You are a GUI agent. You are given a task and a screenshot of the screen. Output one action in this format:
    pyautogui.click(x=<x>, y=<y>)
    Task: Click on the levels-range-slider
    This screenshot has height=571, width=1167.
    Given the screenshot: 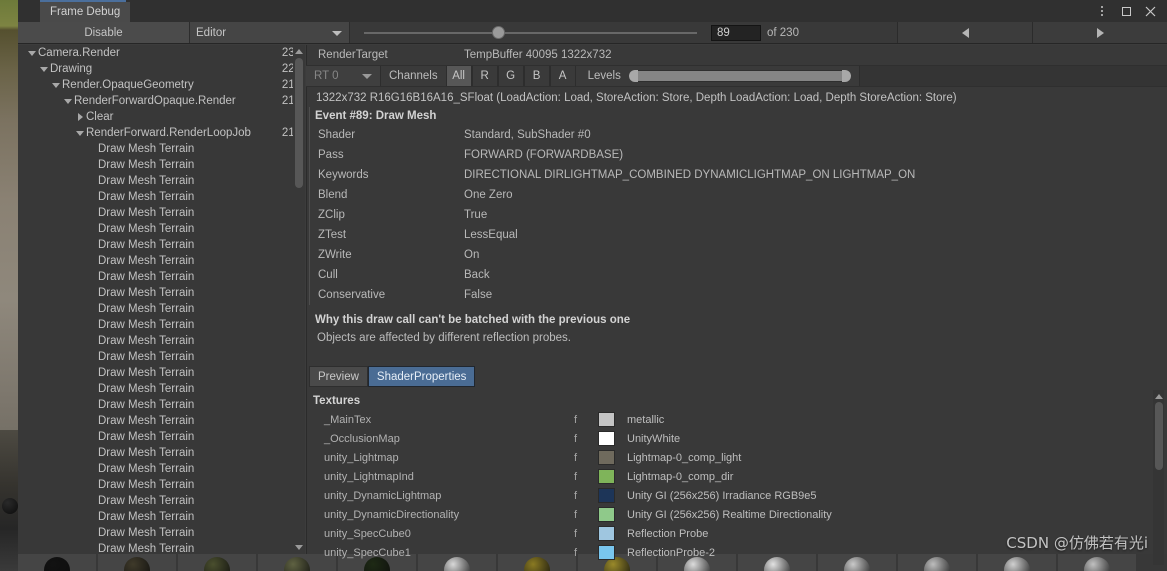 What is the action you would take?
    pyautogui.click(x=739, y=76)
    